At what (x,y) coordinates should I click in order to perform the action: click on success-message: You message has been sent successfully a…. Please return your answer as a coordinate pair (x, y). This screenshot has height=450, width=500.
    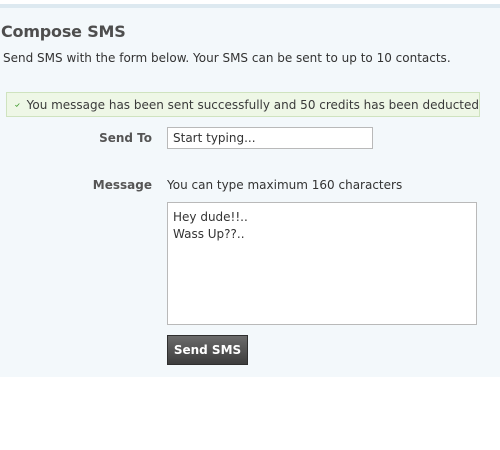
    Looking at the image, I should click on (252, 104).